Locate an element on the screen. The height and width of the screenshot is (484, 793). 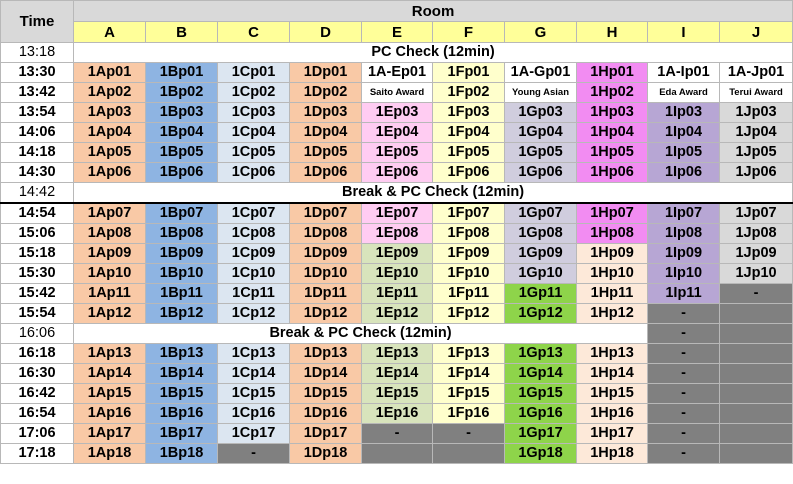
session-cell: 1Ep11 is located at coordinates (397, 293).